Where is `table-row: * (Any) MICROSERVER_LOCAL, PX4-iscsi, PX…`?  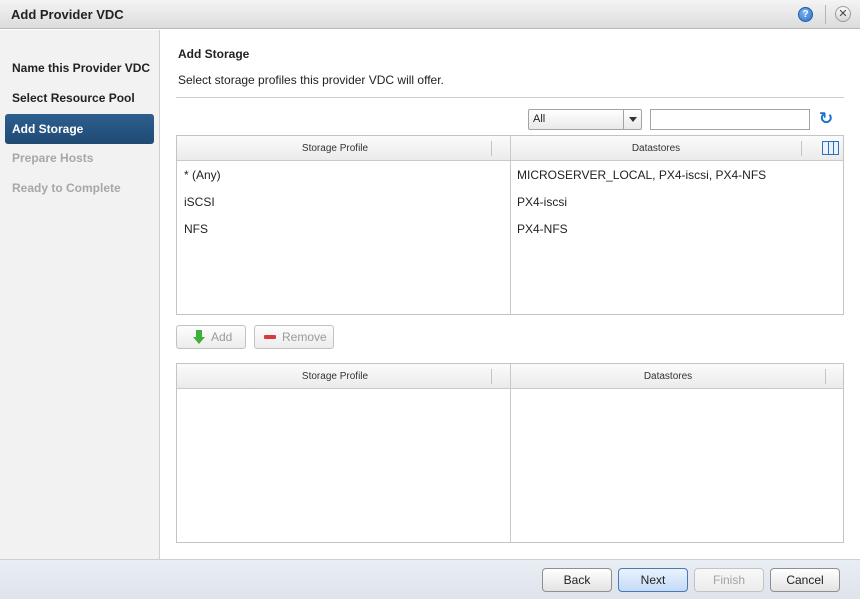
table-row: * (Any) MICROSERVER_LOCAL, PX4-iscsi, PX… is located at coordinates (510, 175).